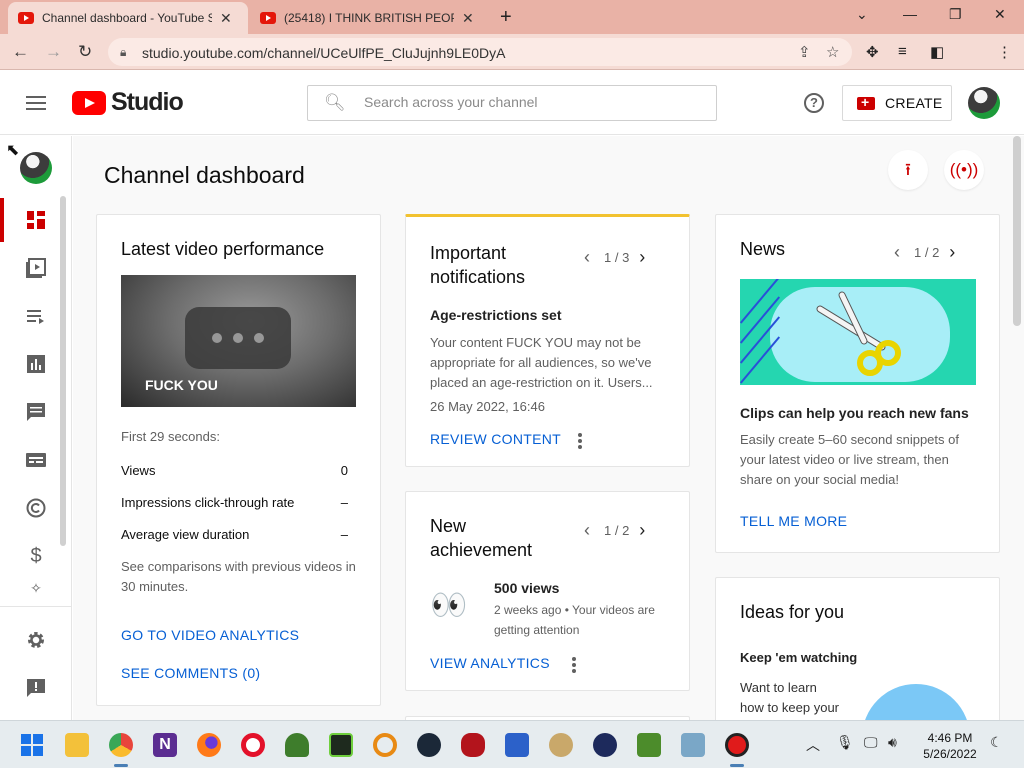  I want to click on period-label: First 29 seconds:, so click(170, 436).